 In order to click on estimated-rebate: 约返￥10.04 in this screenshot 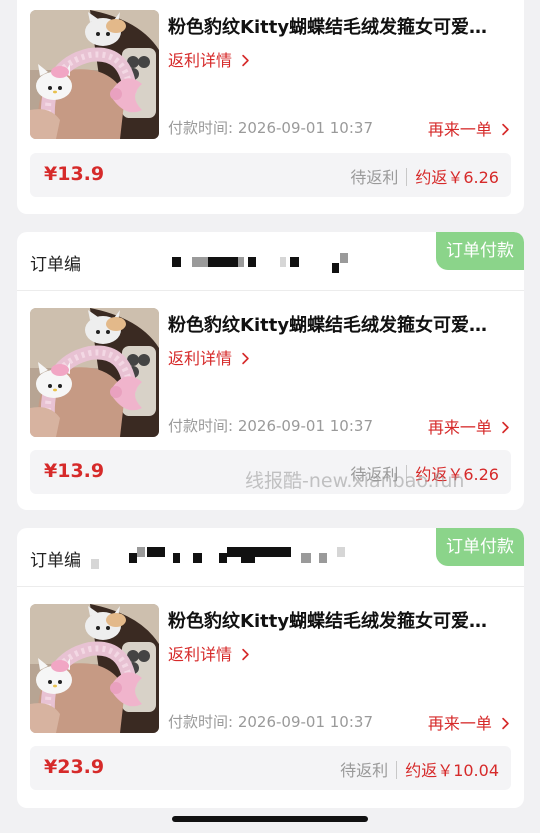, I will do `click(452, 770)`.